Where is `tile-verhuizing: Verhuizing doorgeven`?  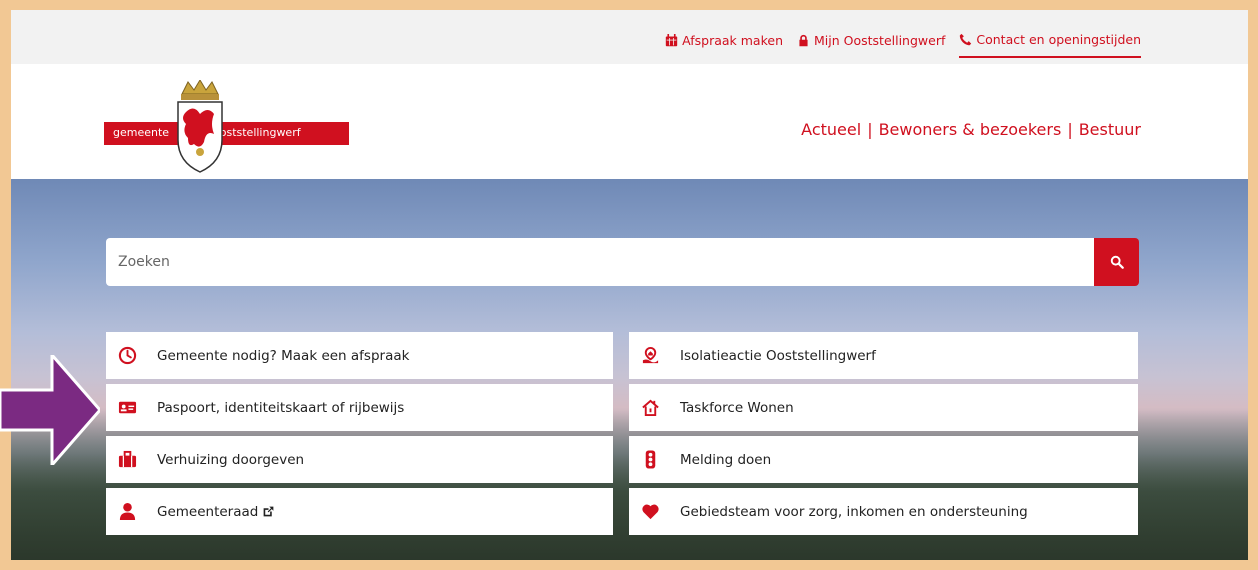
tile-verhuizing: Verhuizing doorgeven is located at coordinates (359, 459).